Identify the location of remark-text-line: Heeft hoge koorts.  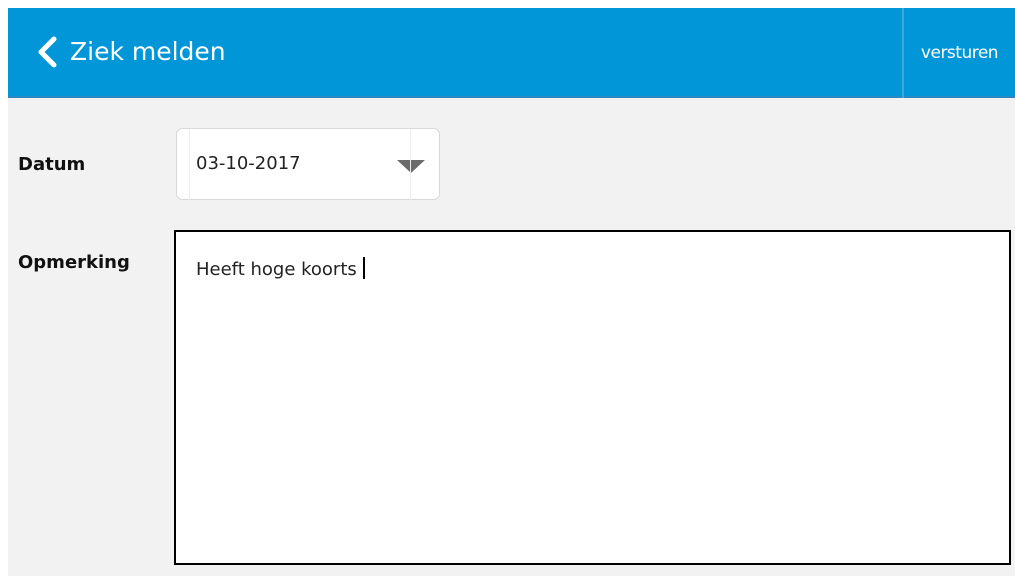
(280, 268).